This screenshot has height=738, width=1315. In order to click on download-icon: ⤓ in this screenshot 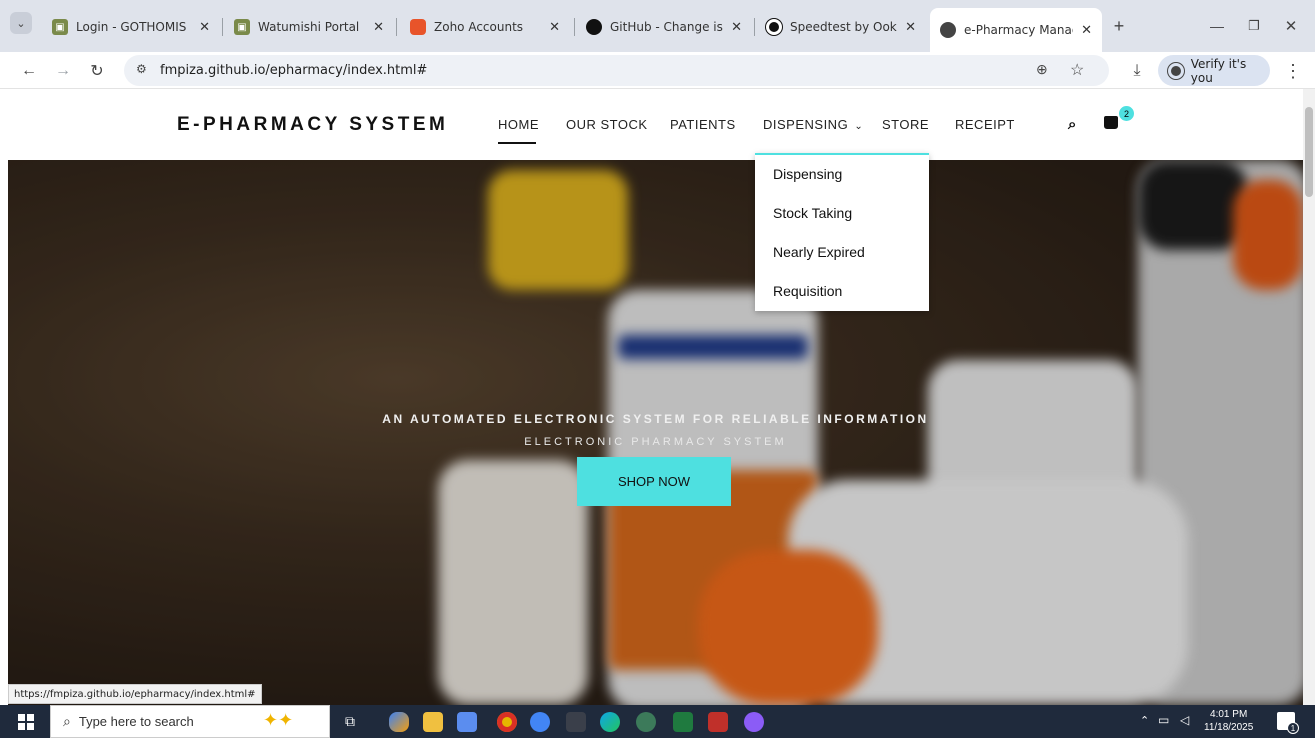, I will do `click(1137, 71)`.